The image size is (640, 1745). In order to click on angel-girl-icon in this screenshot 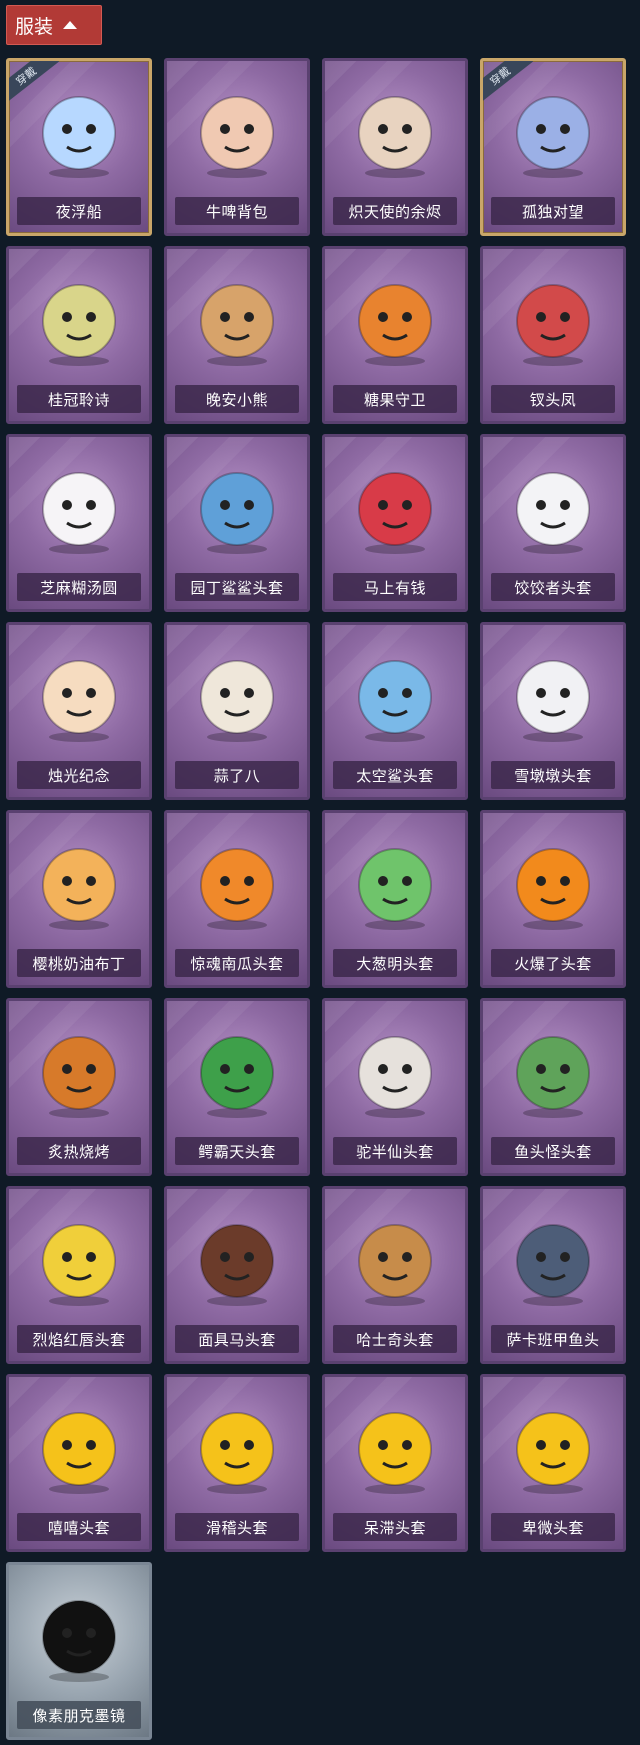, I will do `click(395, 131)`.